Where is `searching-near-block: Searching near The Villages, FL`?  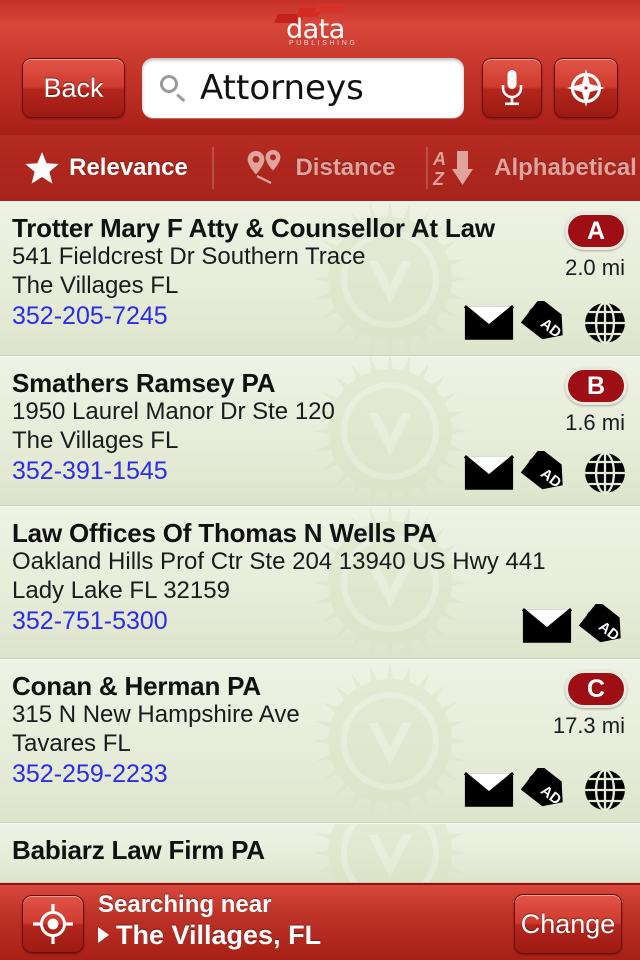
searching-near-block: Searching near The Villages, FL is located at coordinates (209, 921).